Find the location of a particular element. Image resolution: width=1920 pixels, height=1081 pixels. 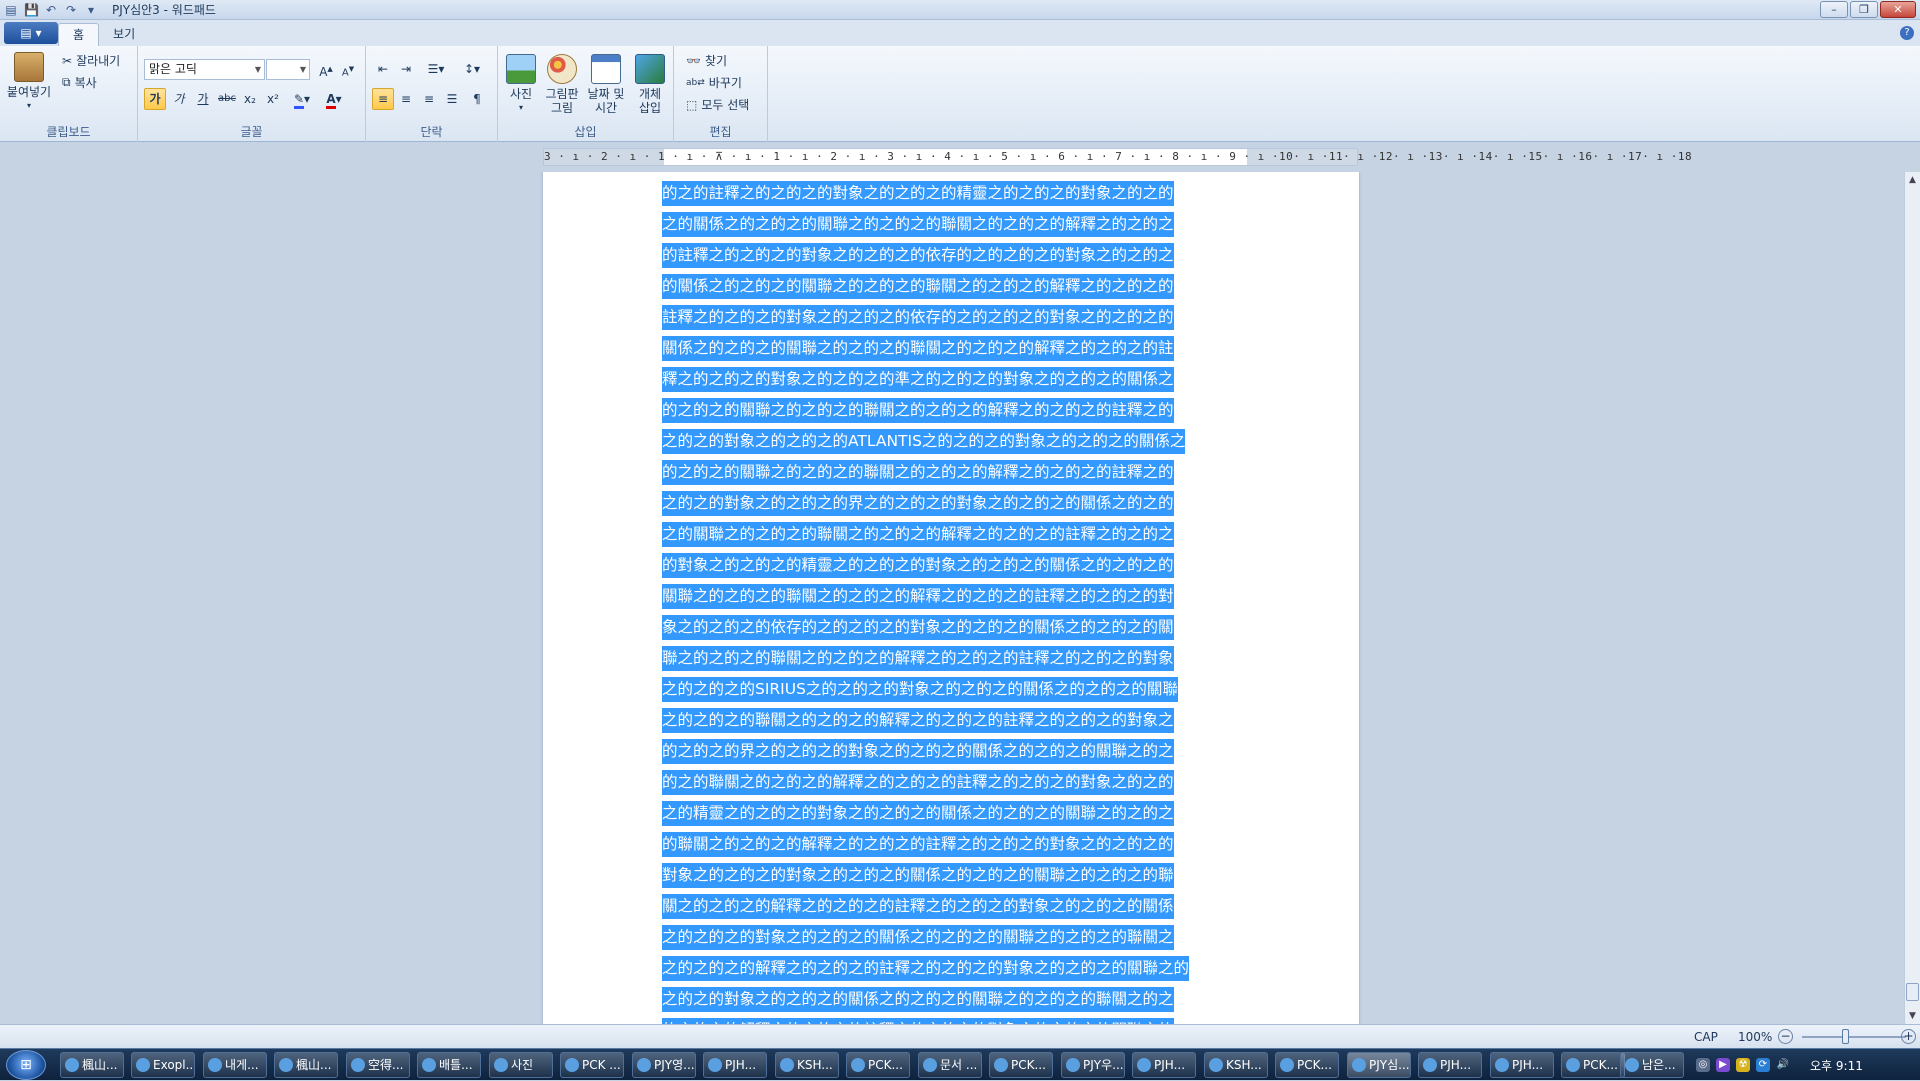

minimize-button: – is located at coordinates (1834, 9).